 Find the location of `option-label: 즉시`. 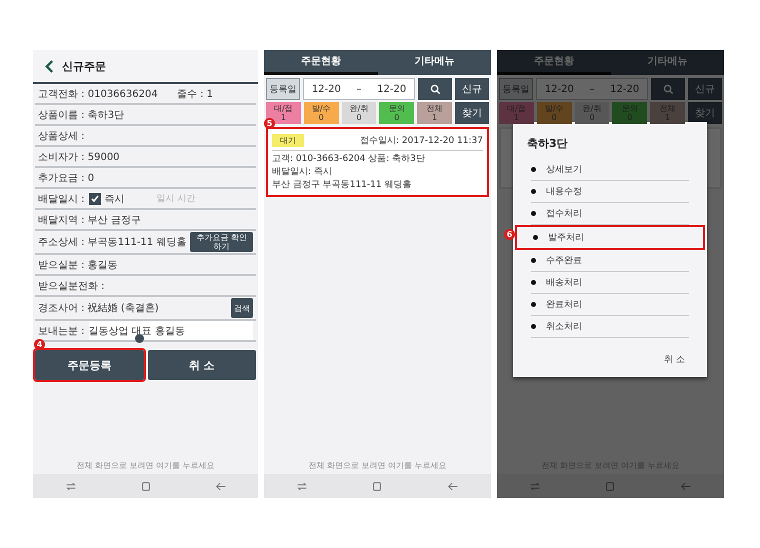

option-label: 즉시 is located at coordinates (114, 199).